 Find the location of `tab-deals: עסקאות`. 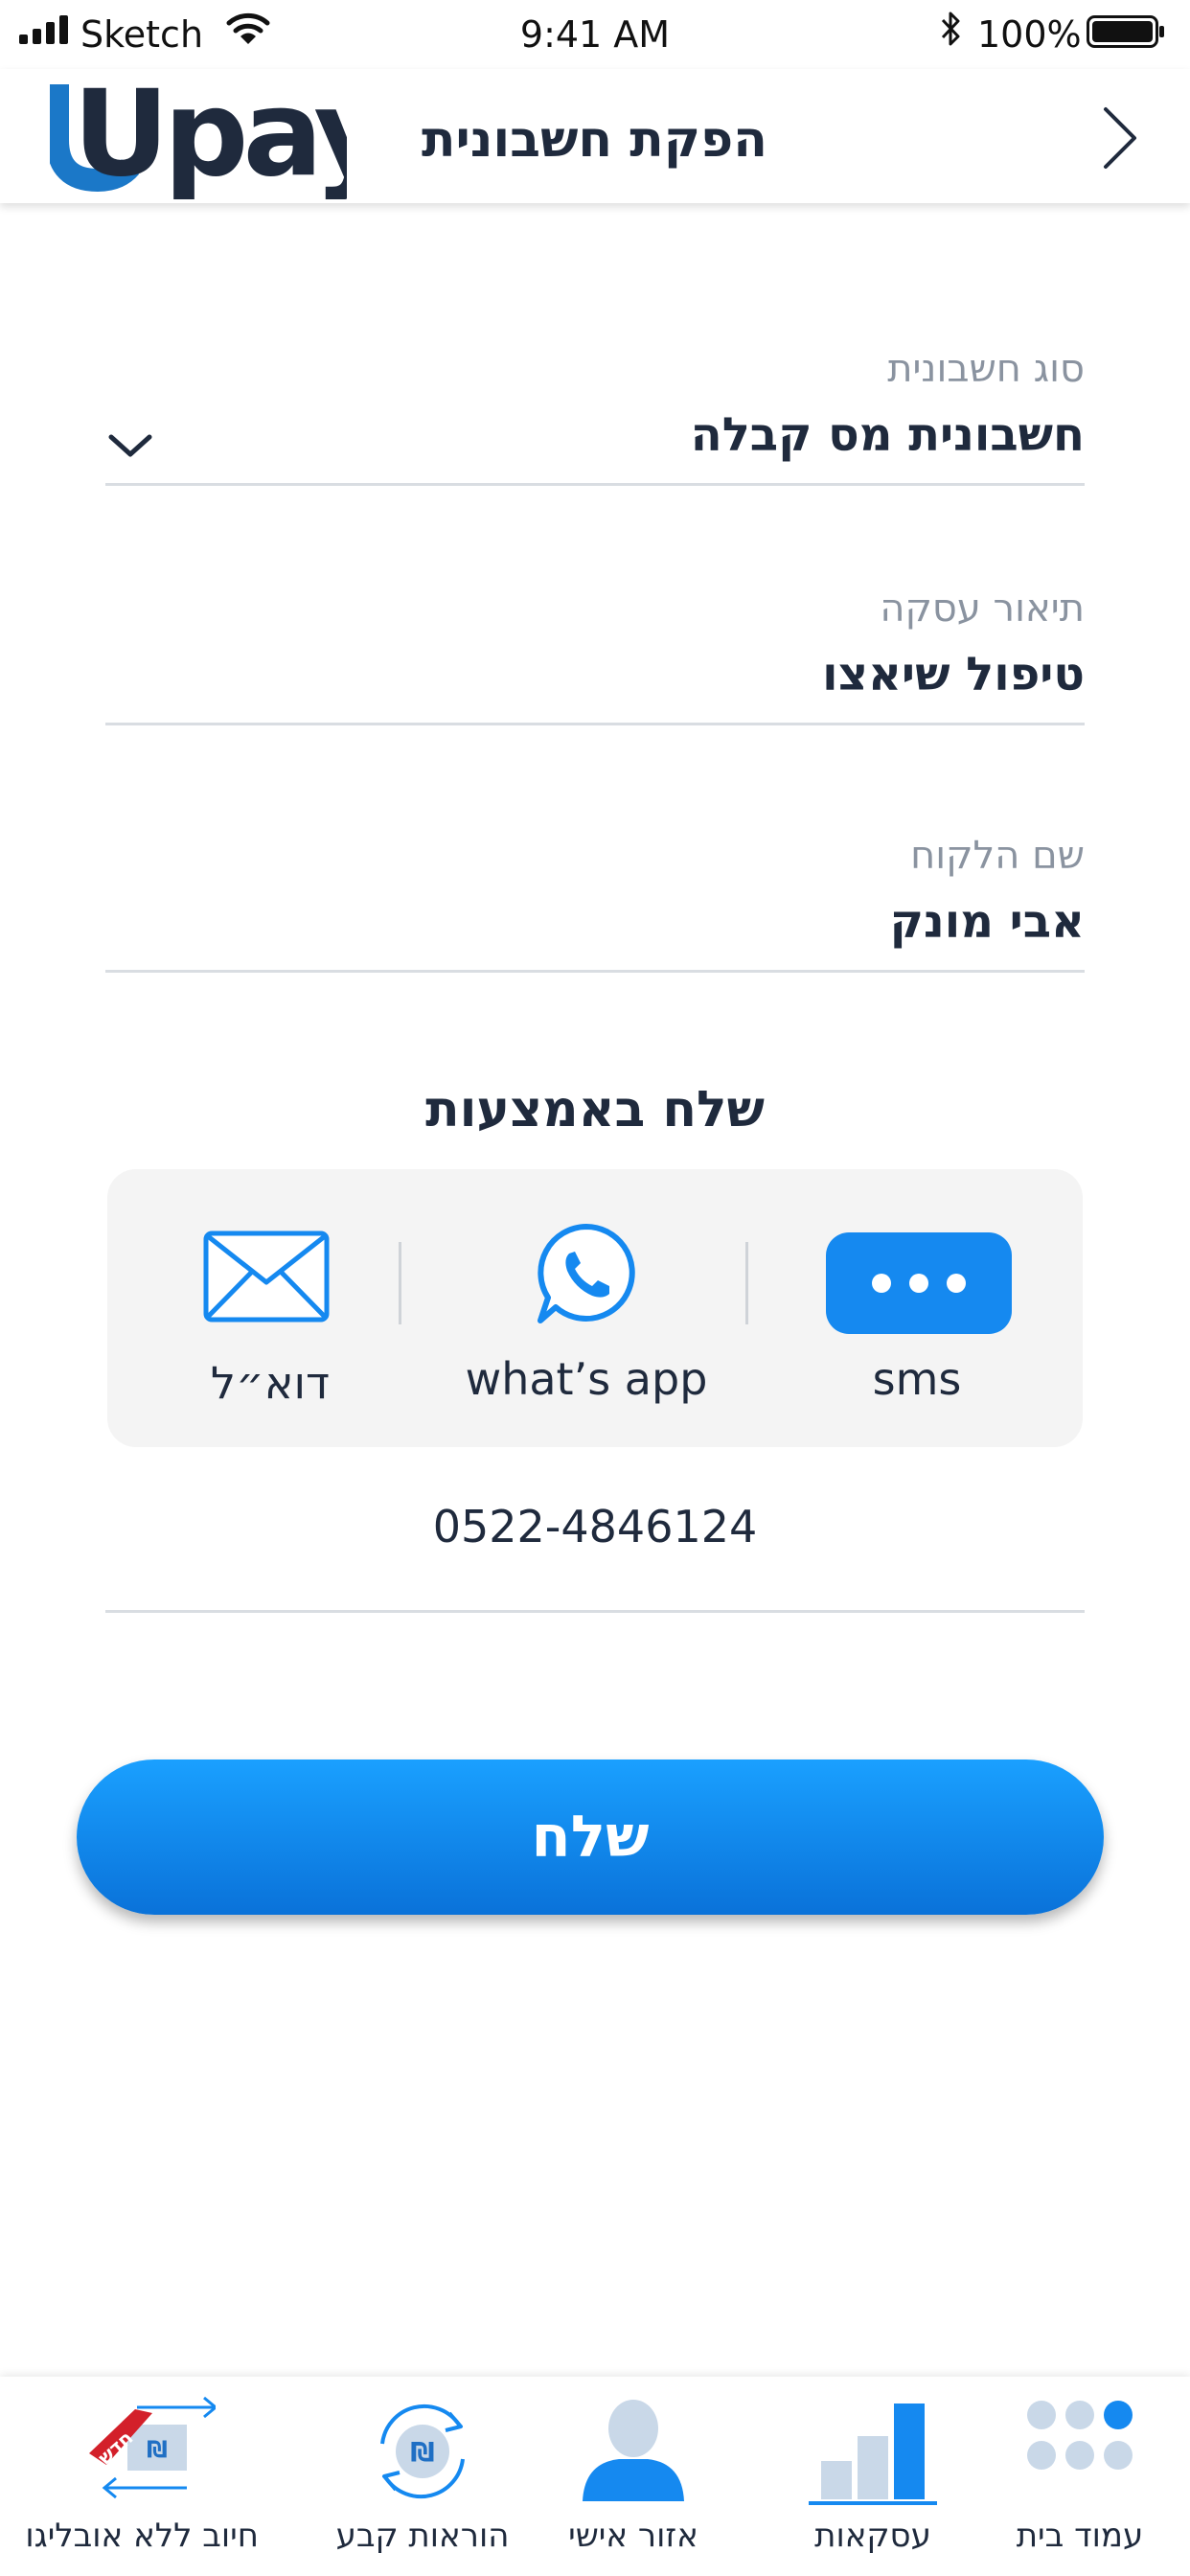

tab-deals: עסקאות is located at coordinates (873, 2476).